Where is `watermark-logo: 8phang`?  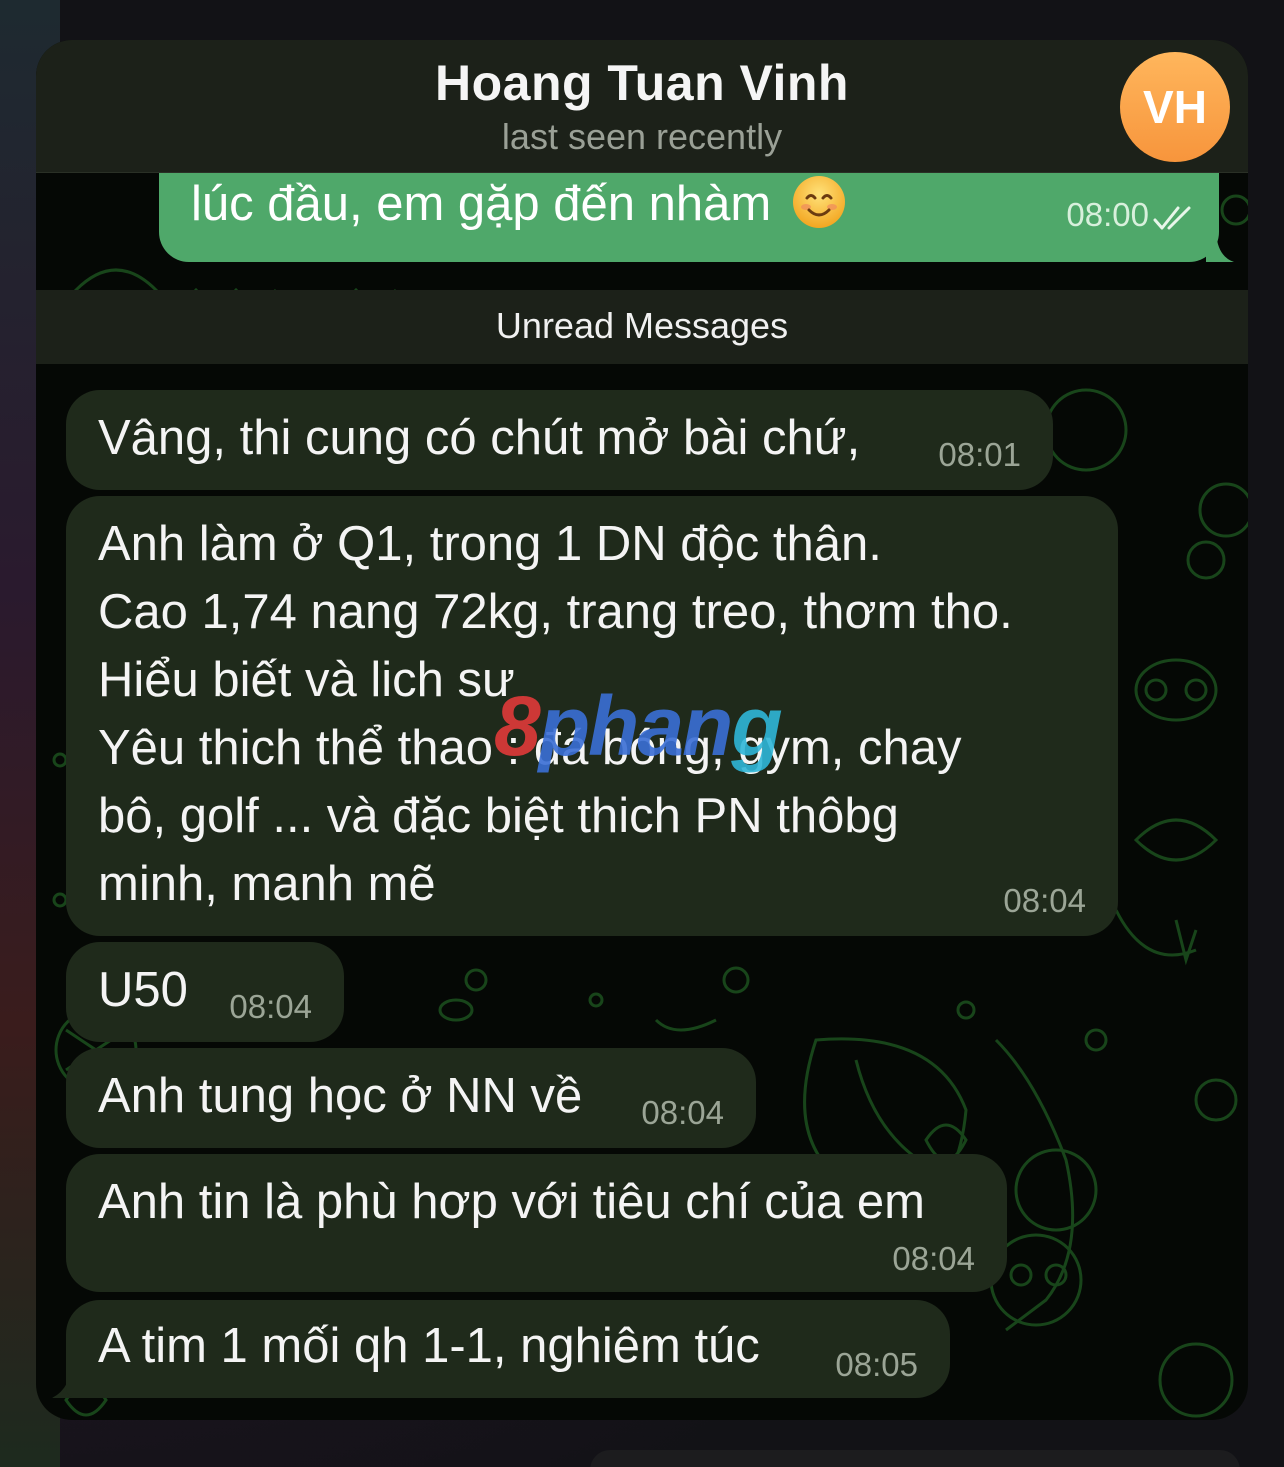
watermark-logo: 8phang is located at coordinates (638, 726).